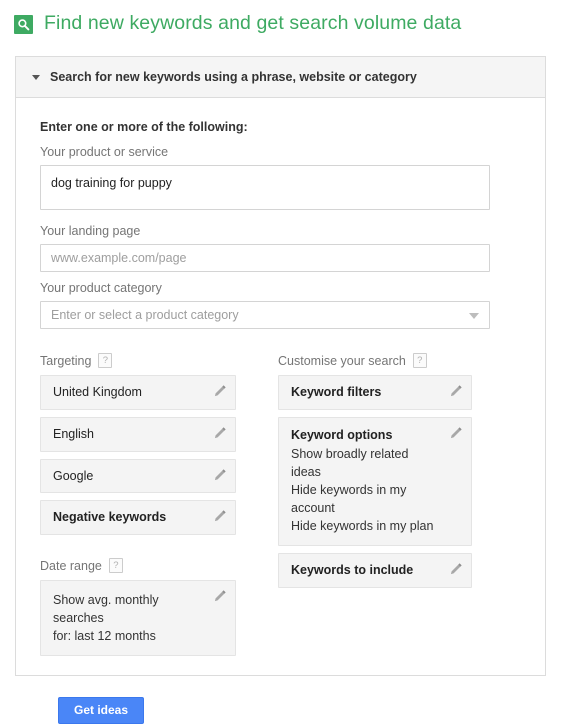 This screenshot has height=724, width=582. Describe the element at coordinates (265, 187) in the screenshot. I see `product-or-service-input` at that location.